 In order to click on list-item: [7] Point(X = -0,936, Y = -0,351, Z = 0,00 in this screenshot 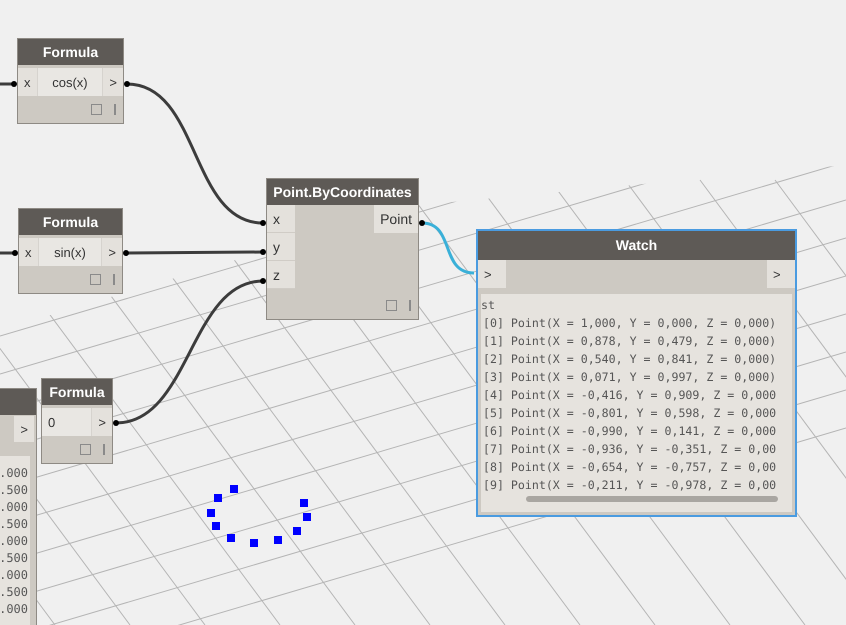, I will do `click(630, 449)`.